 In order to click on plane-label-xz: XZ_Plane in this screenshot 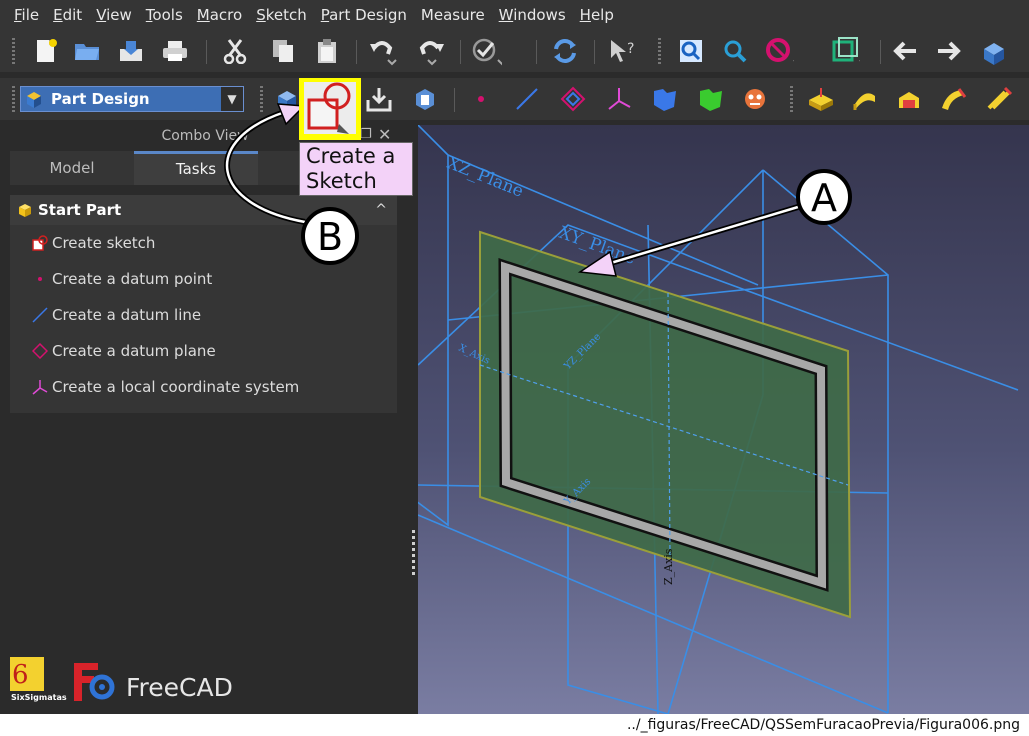, I will do `click(485, 177)`.